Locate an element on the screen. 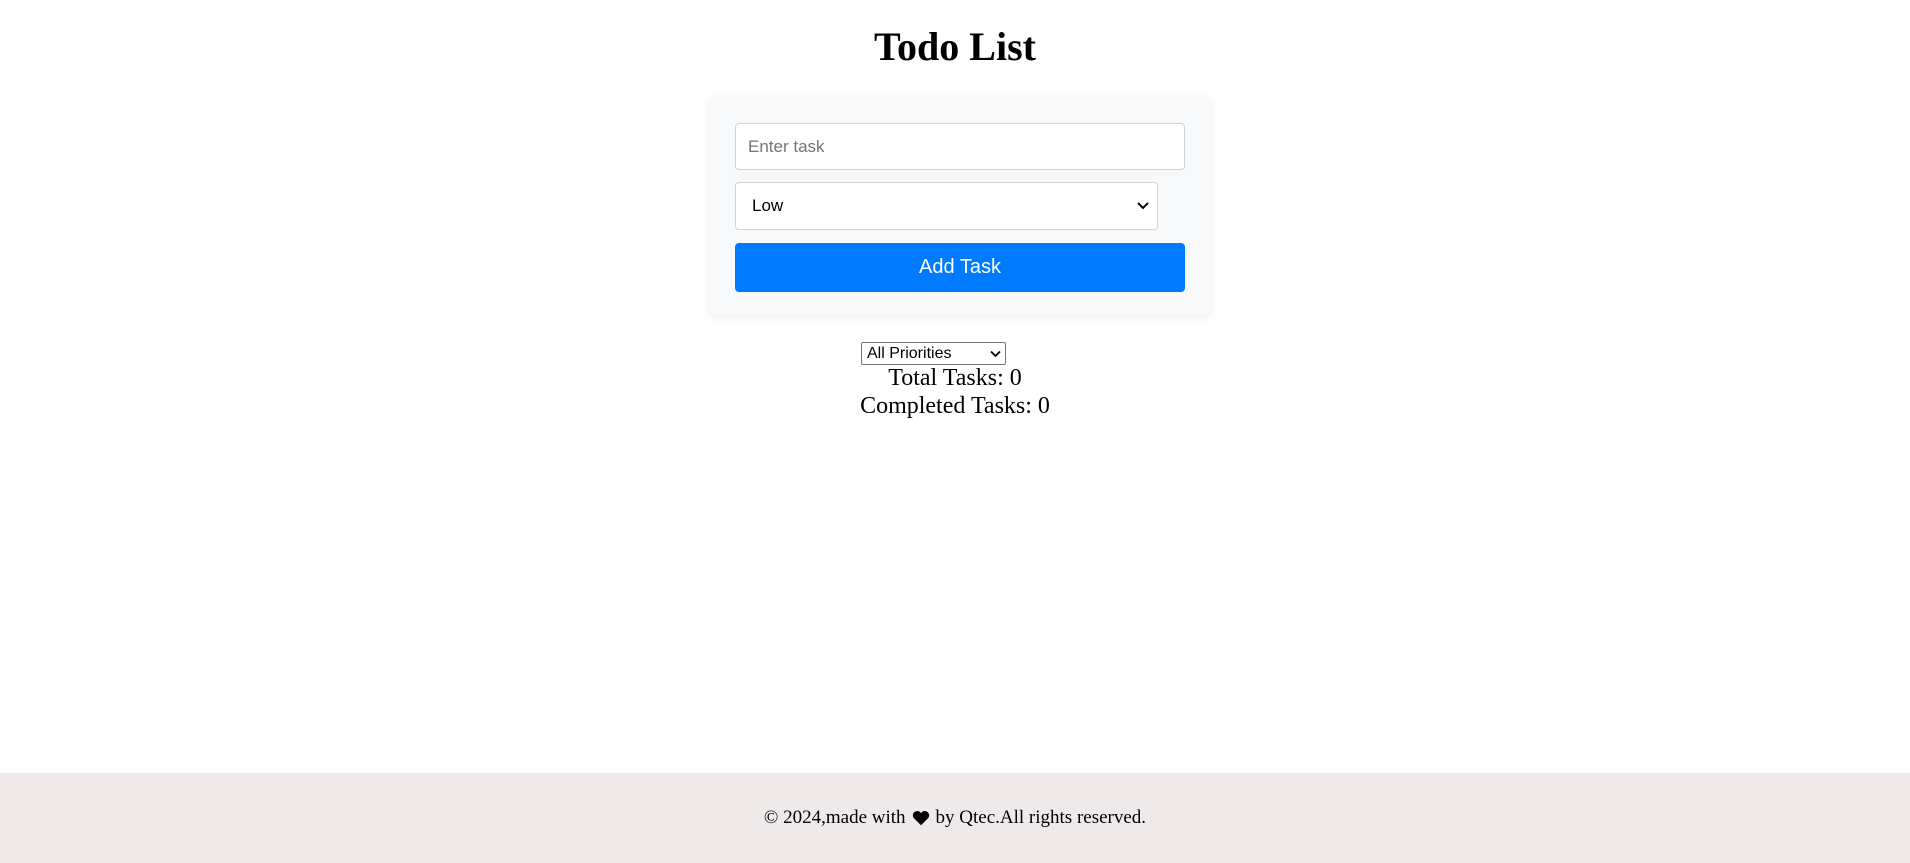 The width and height of the screenshot is (1910, 863). filter-selected-value: All Priorities is located at coordinates (909, 353).